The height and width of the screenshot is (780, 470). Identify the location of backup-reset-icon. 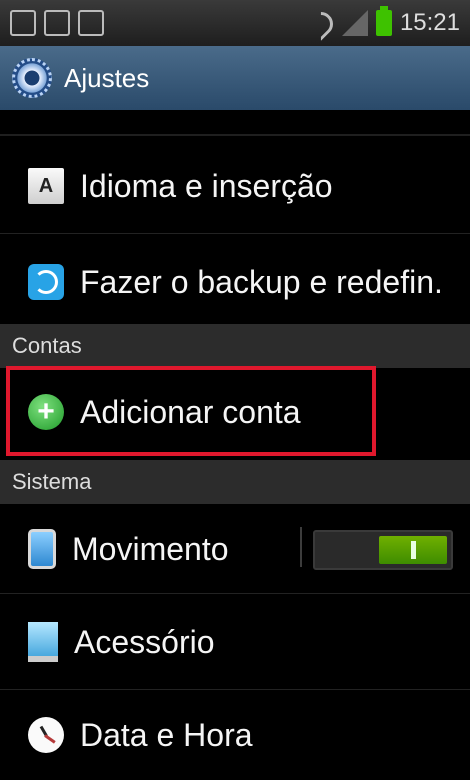
(46, 282).